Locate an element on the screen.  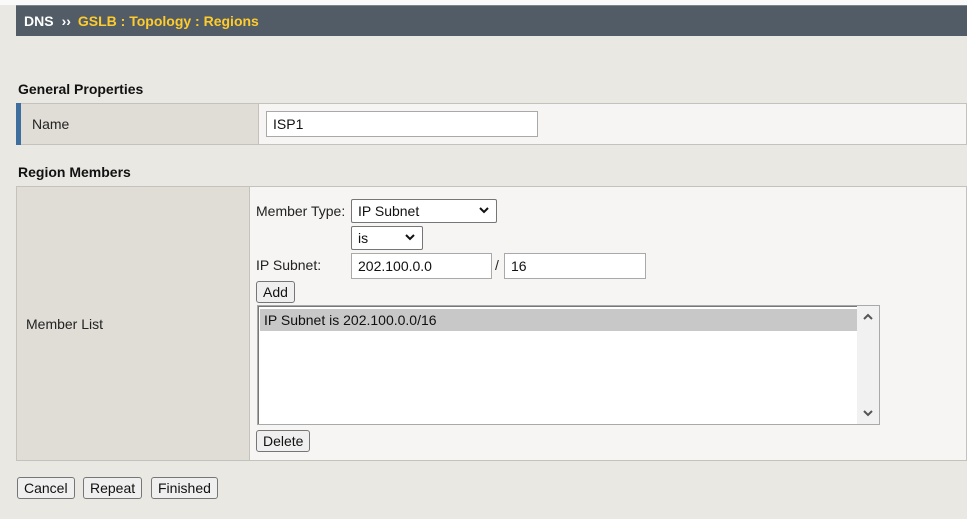
member-listbox: IP Subnet is 202.100.0.0/16 is located at coordinates (568, 365).